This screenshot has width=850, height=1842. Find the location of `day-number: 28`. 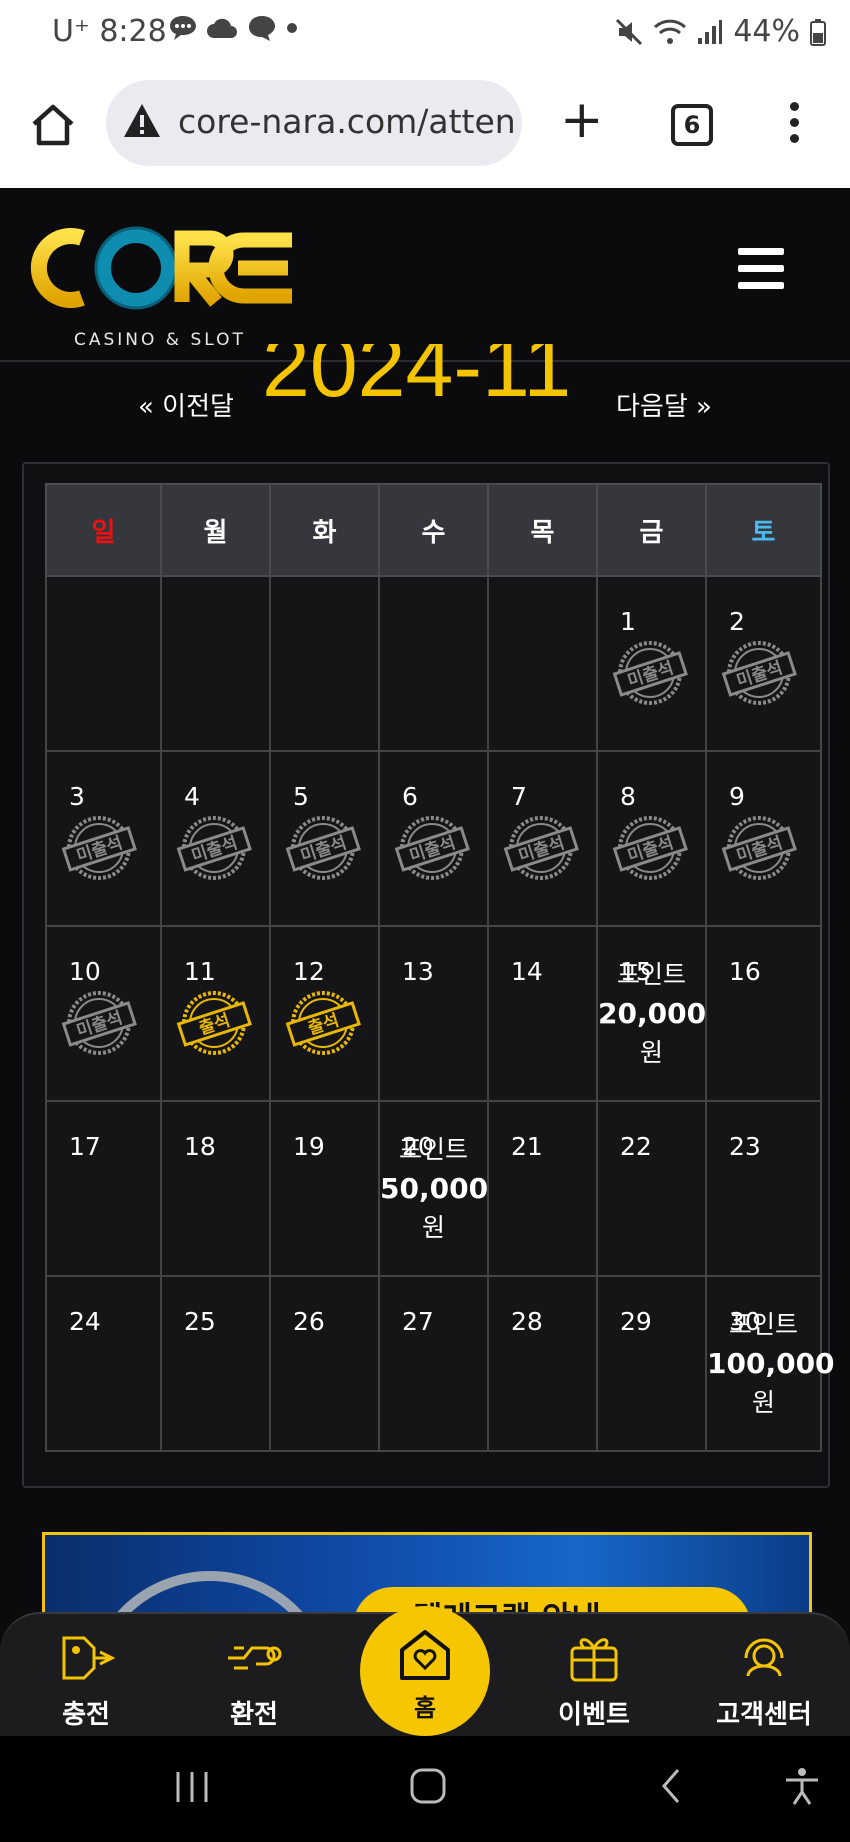

day-number: 28 is located at coordinates (527, 1321).